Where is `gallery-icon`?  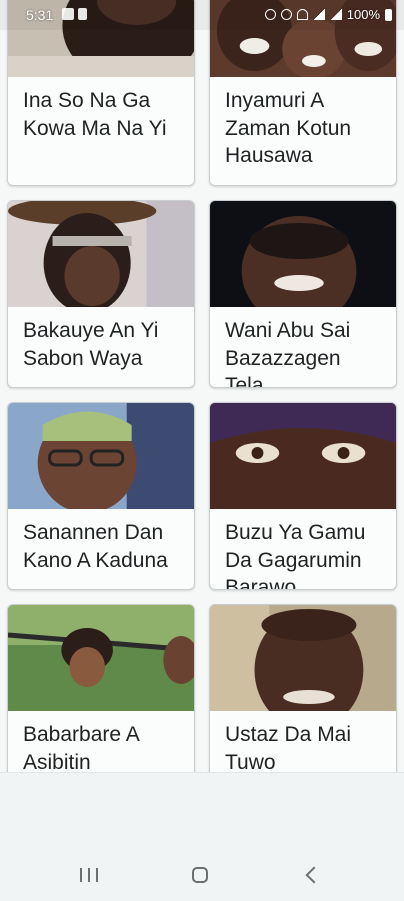
gallery-icon is located at coordinates (68, 14).